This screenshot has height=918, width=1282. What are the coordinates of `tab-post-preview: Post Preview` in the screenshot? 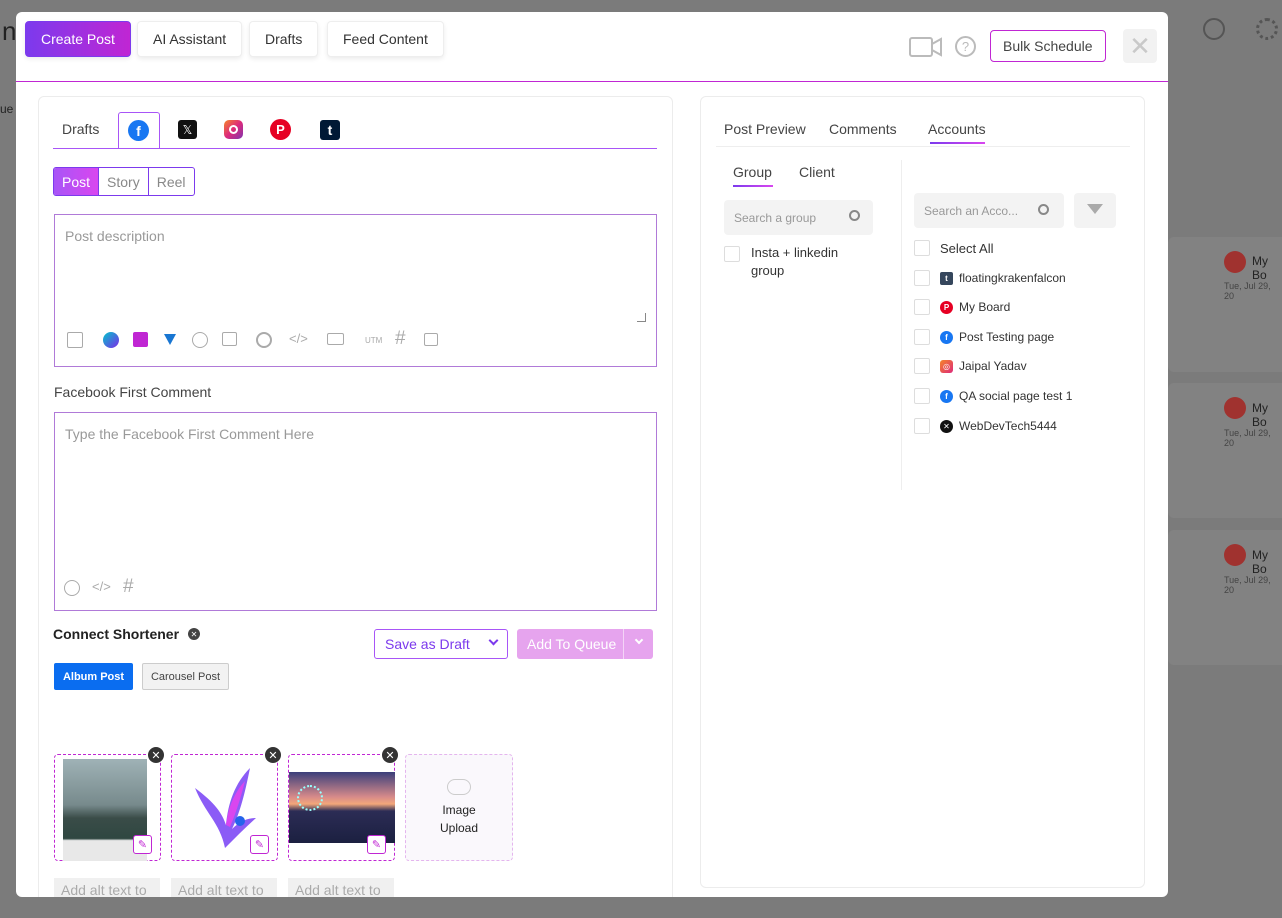 It's located at (765, 129).